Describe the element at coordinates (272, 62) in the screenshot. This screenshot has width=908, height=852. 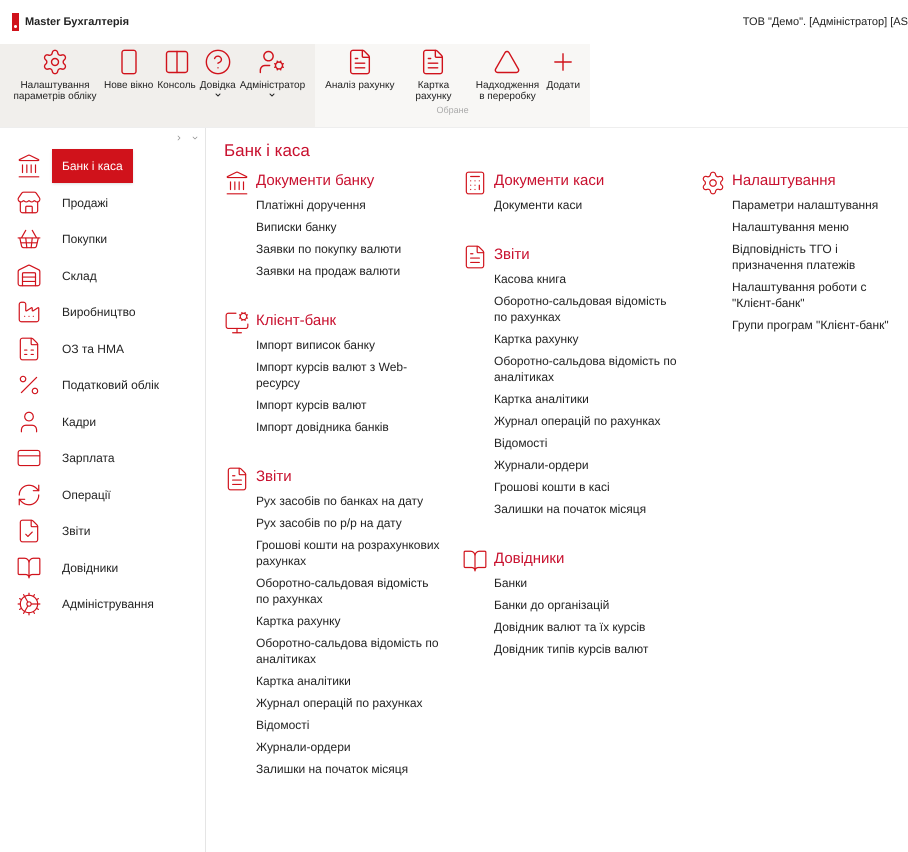
I see `person-icon` at that location.